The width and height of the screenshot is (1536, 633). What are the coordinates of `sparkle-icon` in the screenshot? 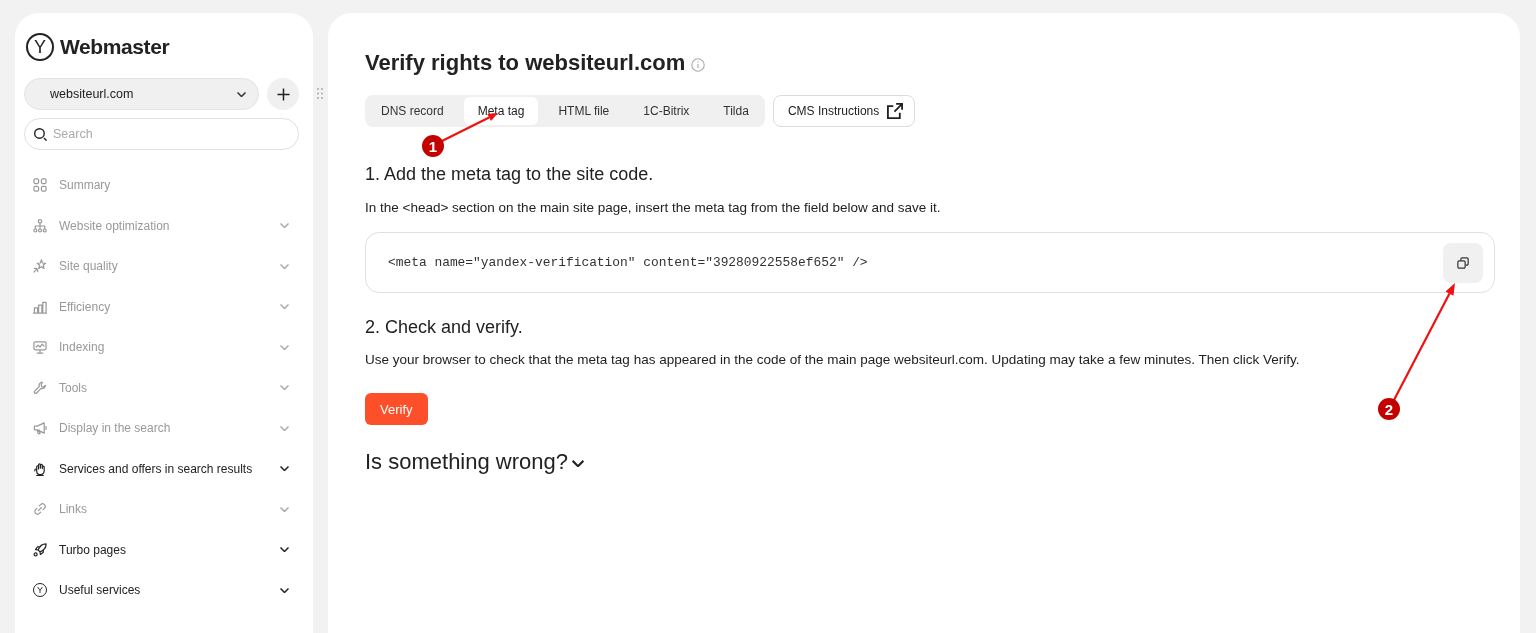 It's located at (40, 266).